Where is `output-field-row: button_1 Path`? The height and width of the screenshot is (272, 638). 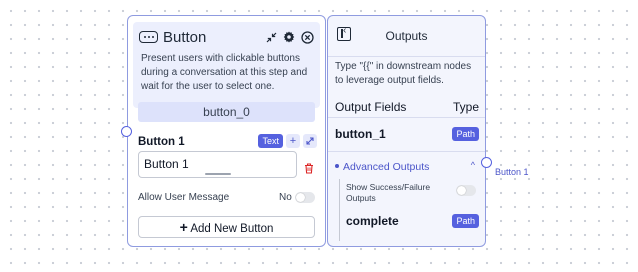
output-field-row: button_1 Path is located at coordinates (407, 134).